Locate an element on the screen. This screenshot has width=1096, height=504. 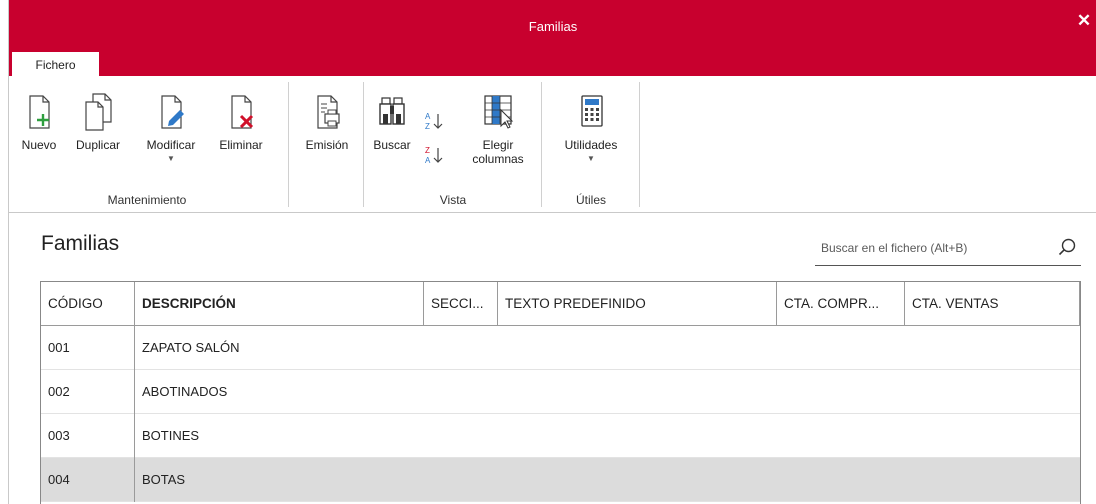
utilidades-button: Utilidades ▼ is located at coordinates (591, 127).